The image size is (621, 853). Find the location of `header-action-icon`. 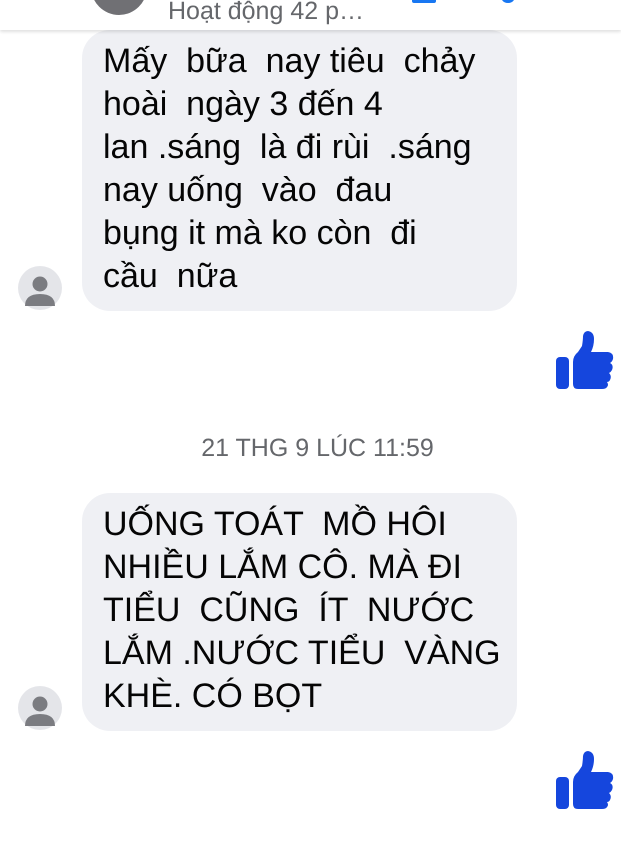

header-action-icon is located at coordinates (508, 1).